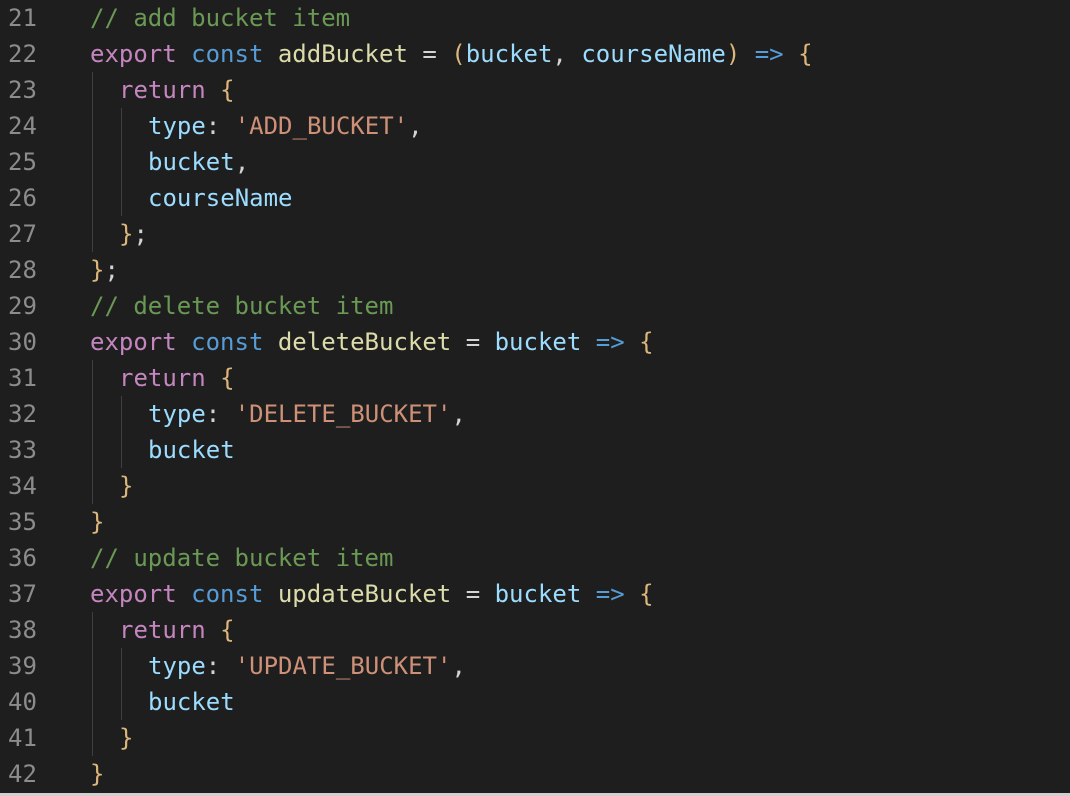 This screenshot has height=796, width=1070. Describe the element at coordinates (22, 414) in the screenshot. I see `line-number: 32` at that location.